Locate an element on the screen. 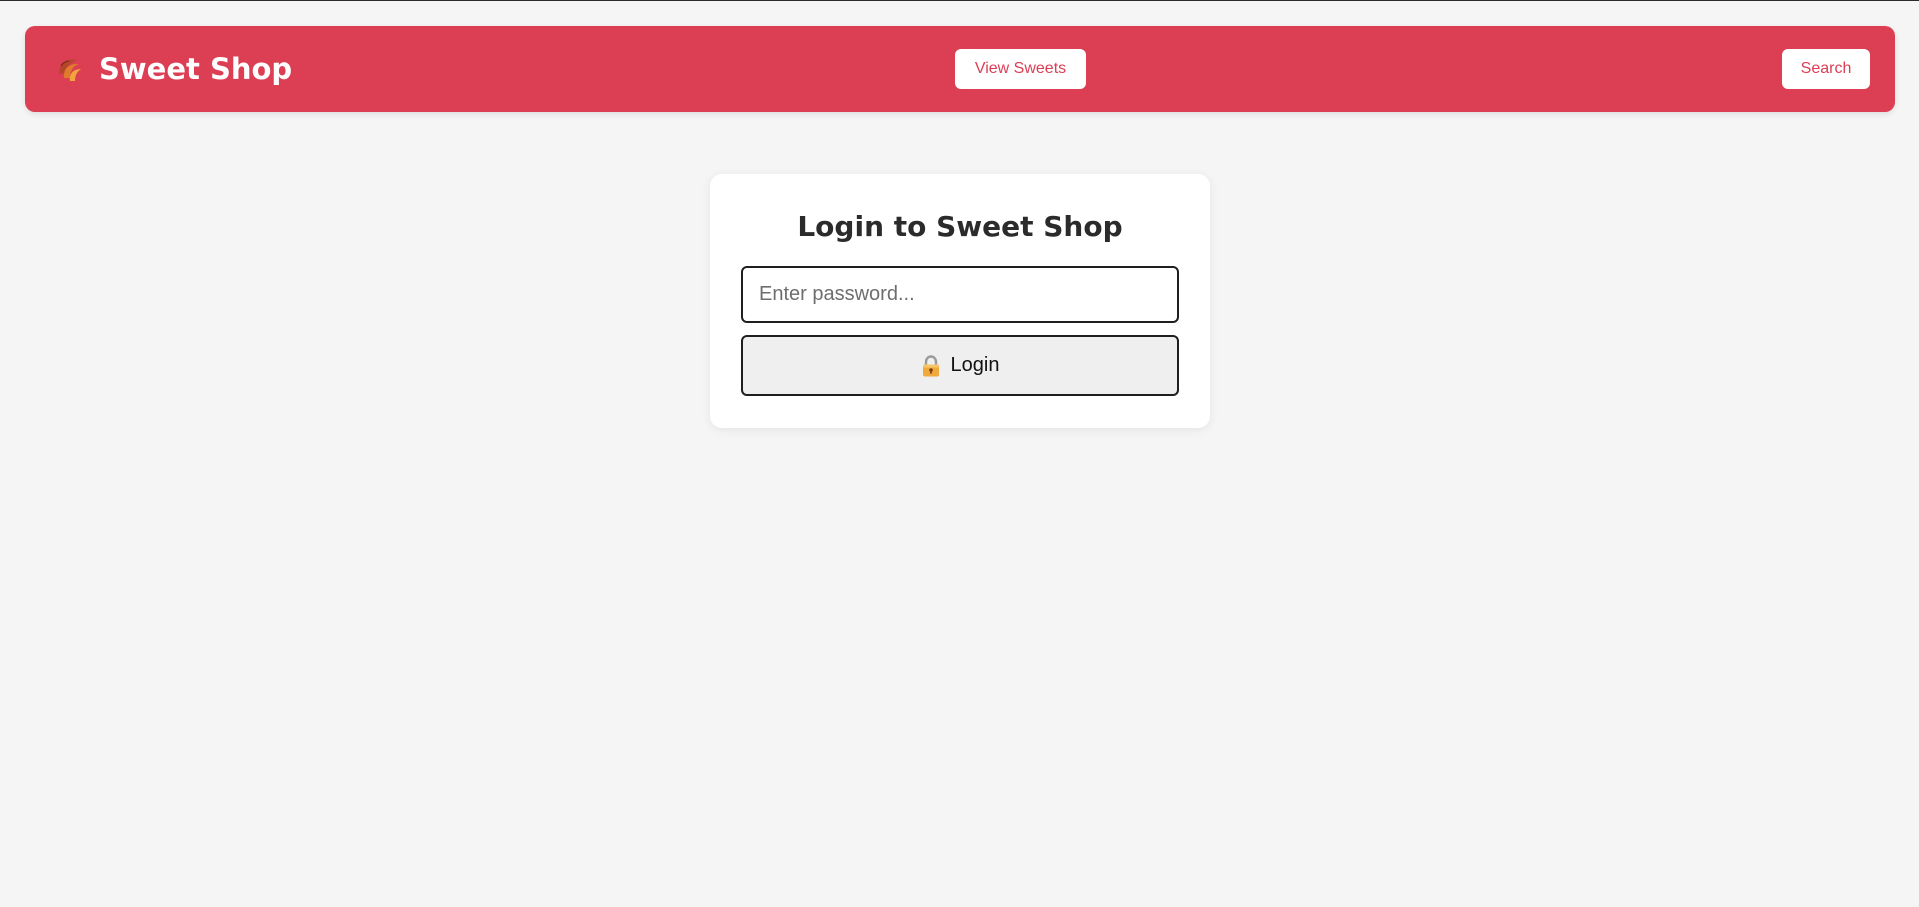 The width and height of the screenshot is (1919, 907). login-card: Login to Sweet Shop Login is located at coordinates (960, 301).